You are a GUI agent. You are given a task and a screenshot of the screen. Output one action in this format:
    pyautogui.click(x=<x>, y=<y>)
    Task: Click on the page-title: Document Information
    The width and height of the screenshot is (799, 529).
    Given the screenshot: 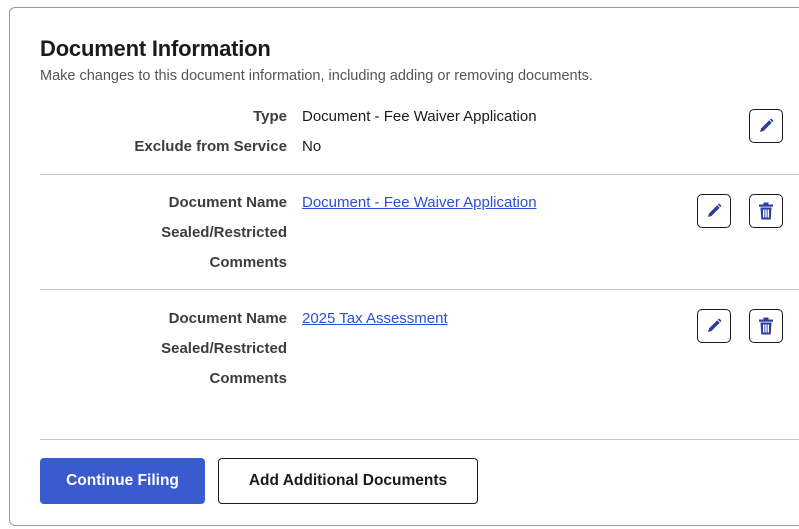 What is the action you would take?
    pyautogui.click(x=155, y=48)
    